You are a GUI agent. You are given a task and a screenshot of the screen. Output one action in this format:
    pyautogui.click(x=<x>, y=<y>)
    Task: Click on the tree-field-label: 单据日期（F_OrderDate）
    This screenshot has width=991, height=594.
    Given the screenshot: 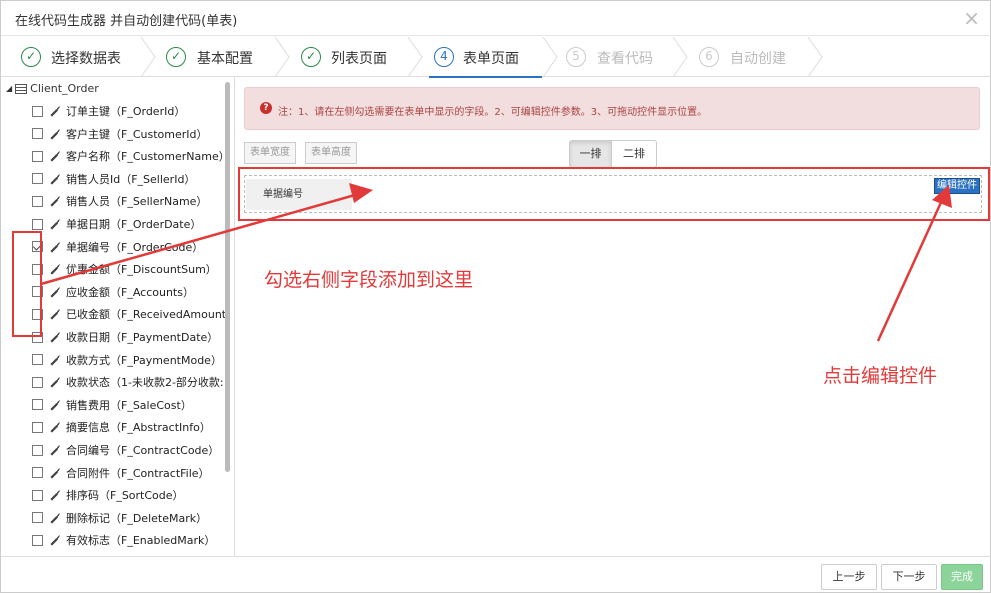 What is the action you would take?
    pyautogui.click(x=134, y=224)
    